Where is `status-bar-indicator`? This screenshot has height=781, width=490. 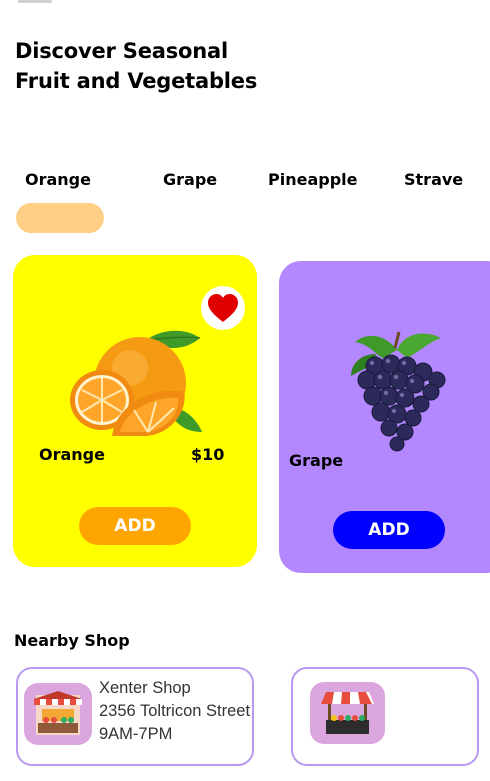 status-bar-indicator is located at coordinates (35, 1).